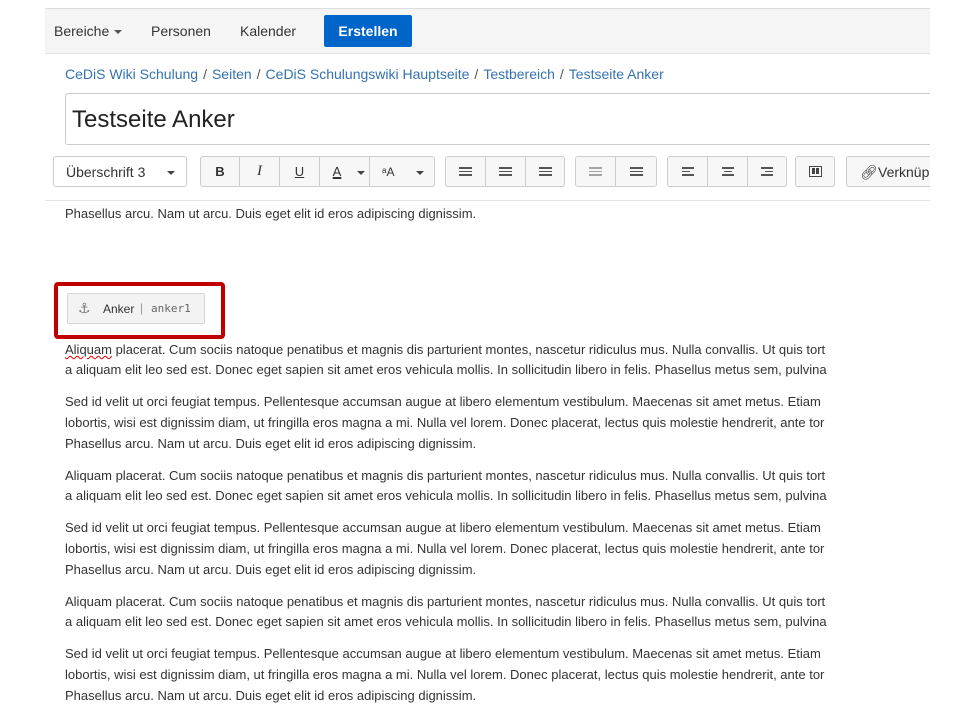 The image size is (960, 720). Describe the element at coordinates (136, 308) in the screenshot. I see `anchor-macro: ⚓︎ Anker | anker1` at that location.